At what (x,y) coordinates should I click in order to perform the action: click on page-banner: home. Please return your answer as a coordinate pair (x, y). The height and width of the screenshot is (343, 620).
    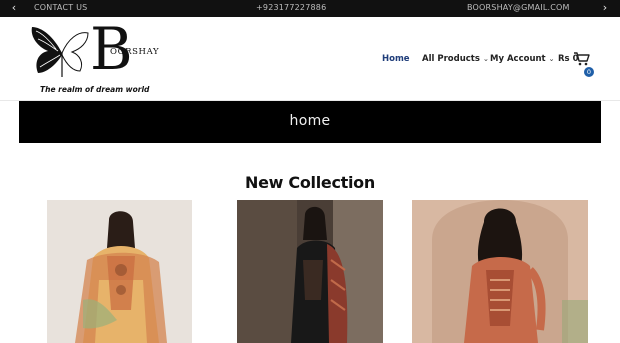
    Looking at the image, I should click on (310, 122).